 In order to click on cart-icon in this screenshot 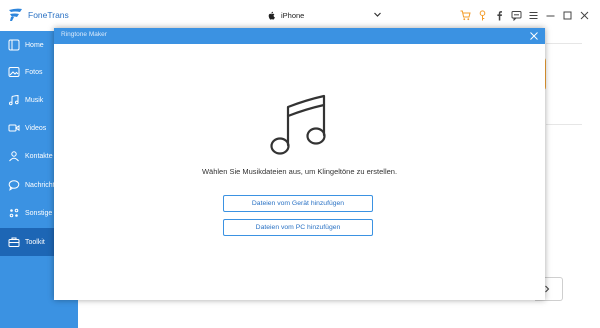, I will do `click(465, 15)`.